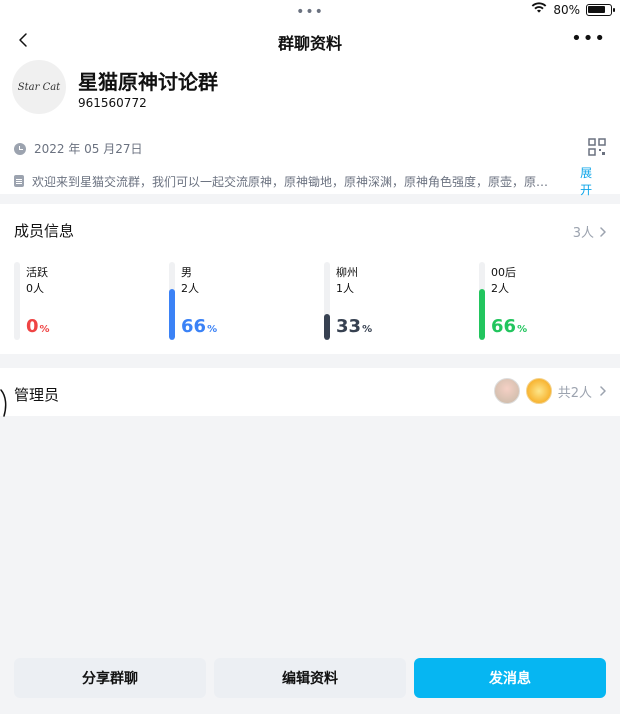  Describe the element at coordinates (574, 393) in the screenshot. I see `admins-count: 共2人` at that location.